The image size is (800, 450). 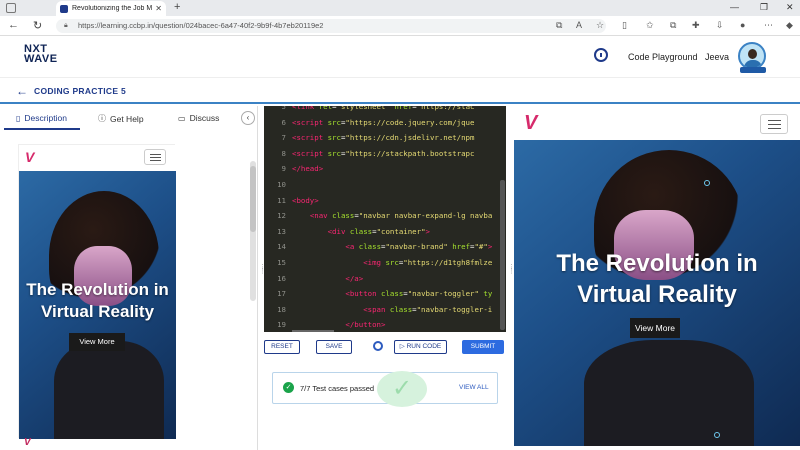 What do you see at coordinates (624, 25) in the screenshot?
I see `split-screen-icon: ▯` at bounding box center [624, 25].